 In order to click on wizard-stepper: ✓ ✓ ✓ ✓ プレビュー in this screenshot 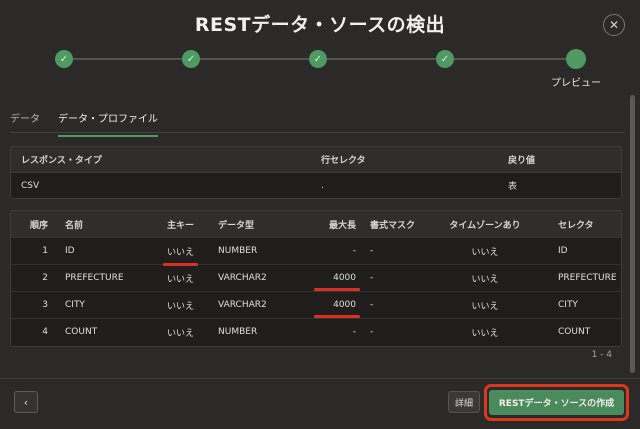, I will do `click(320, 68)`.